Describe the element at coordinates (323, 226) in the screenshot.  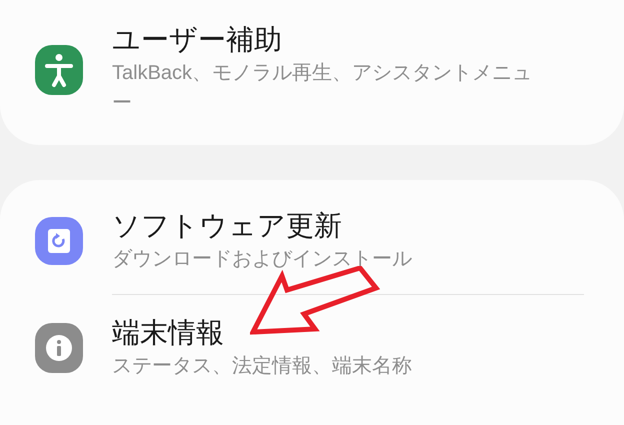
I see `setting-title: ソフトウェア更新` at that location.